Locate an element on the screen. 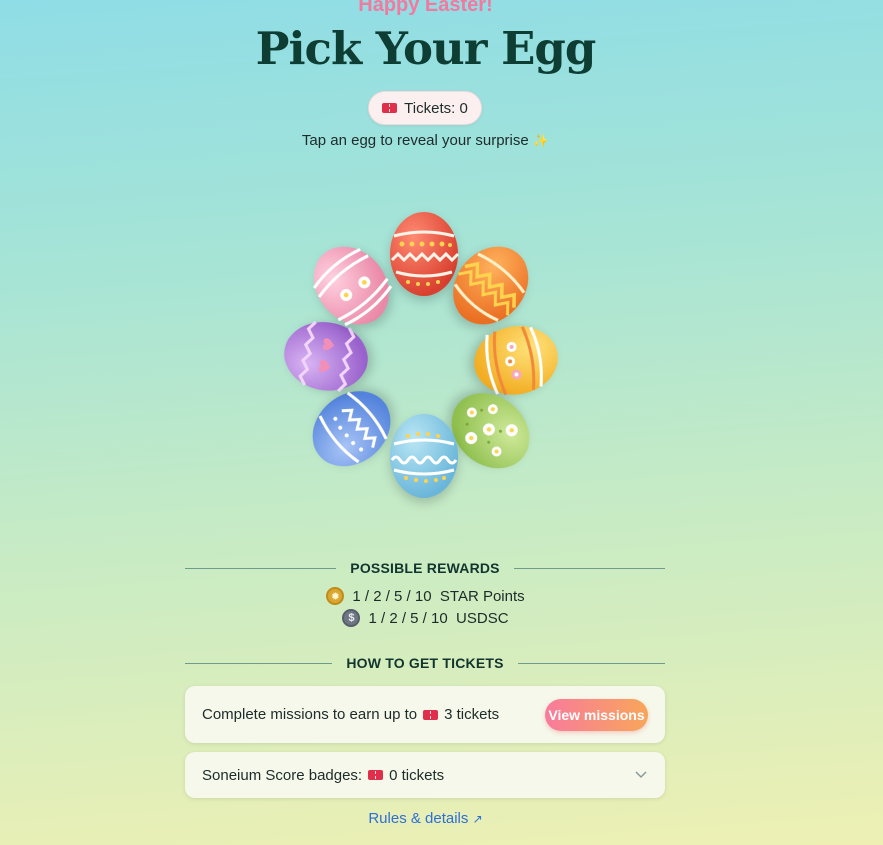  tickets-badge: Tickets: 0 is located at coordinates (425, 108).